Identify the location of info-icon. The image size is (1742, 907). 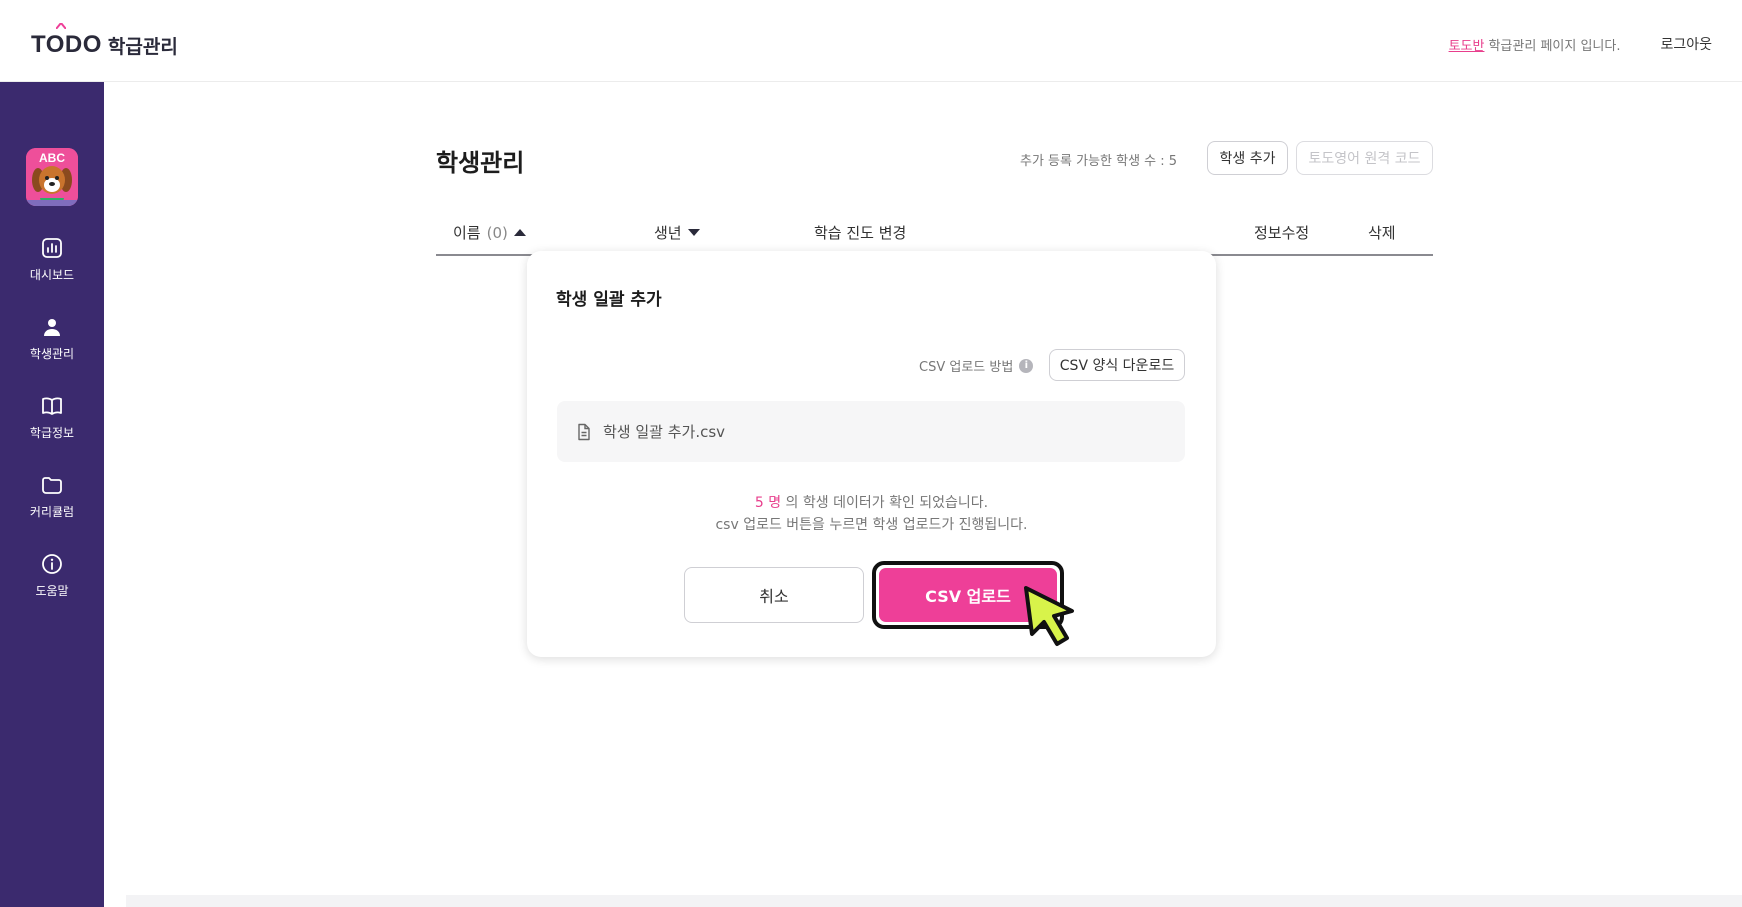
(52, 564).